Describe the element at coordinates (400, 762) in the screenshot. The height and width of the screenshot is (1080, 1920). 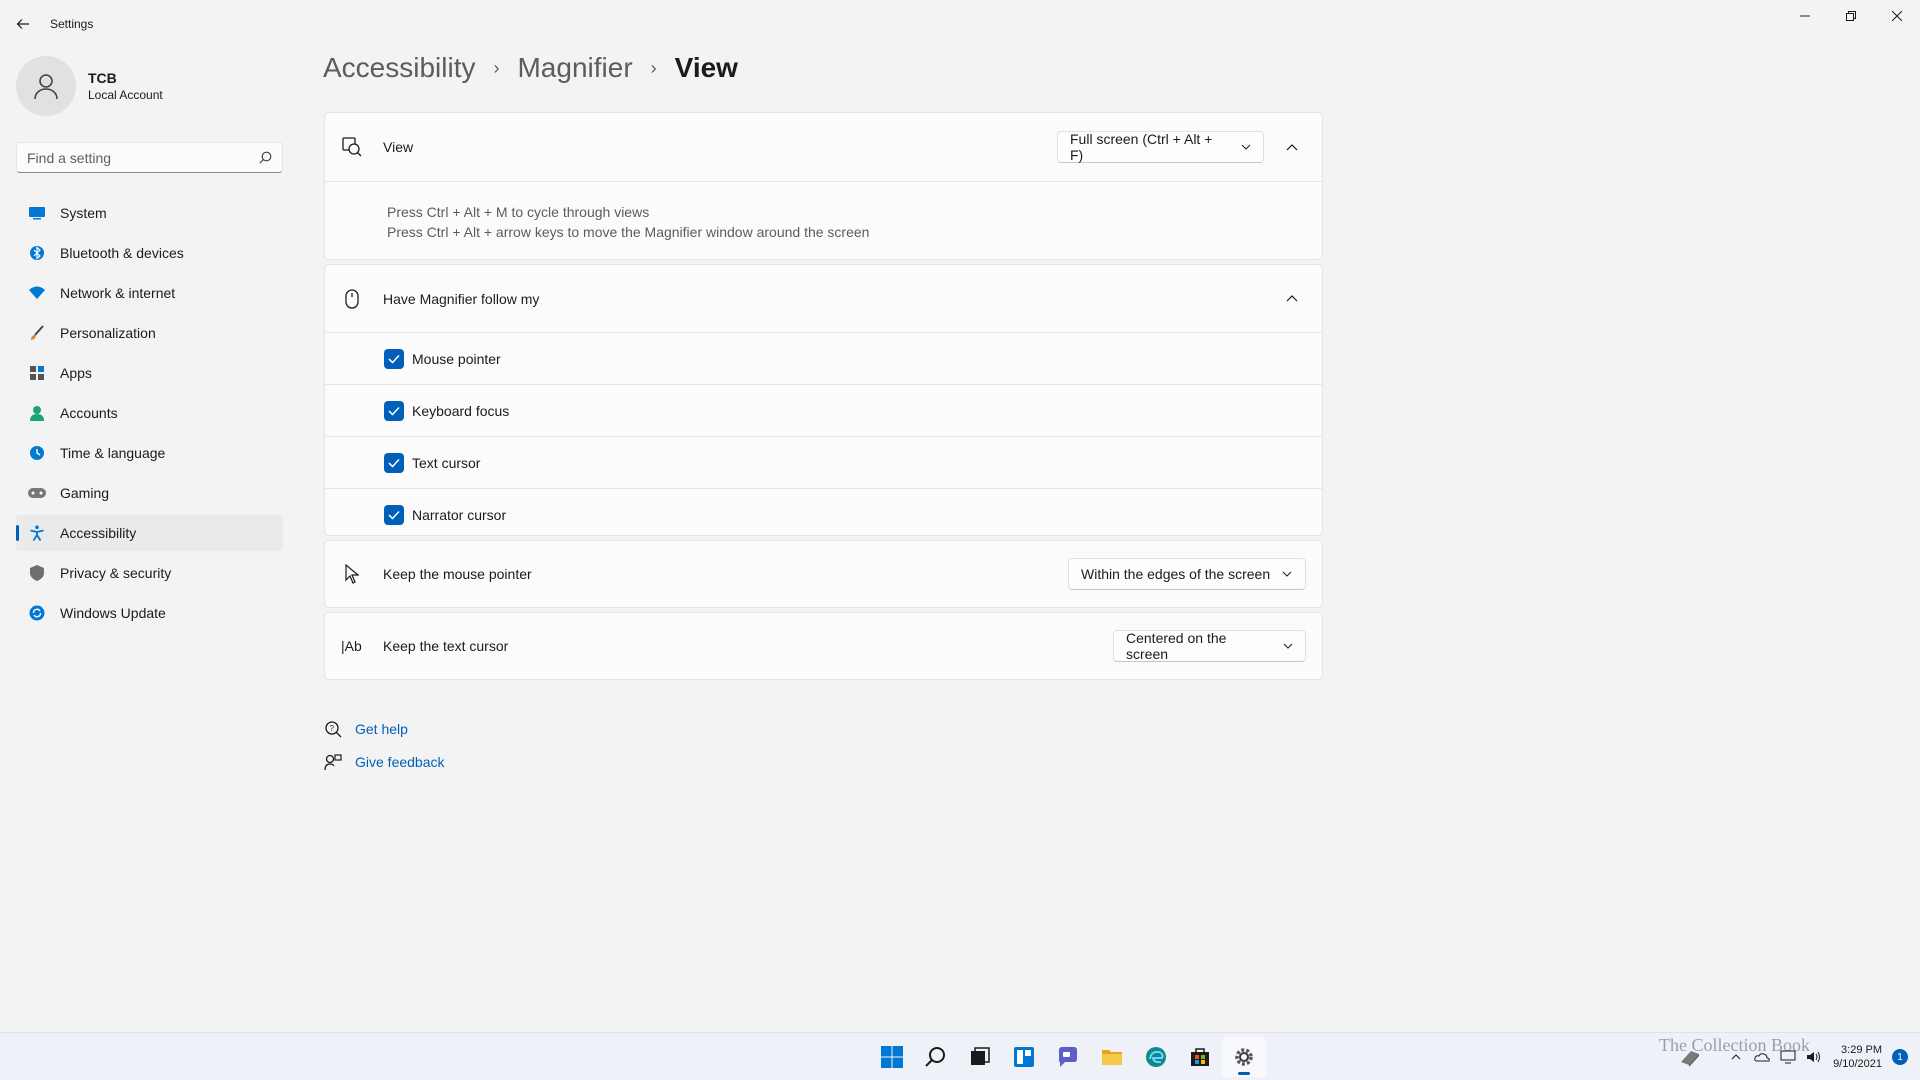
I see `give-feedback-text: Give feedback` at that location.